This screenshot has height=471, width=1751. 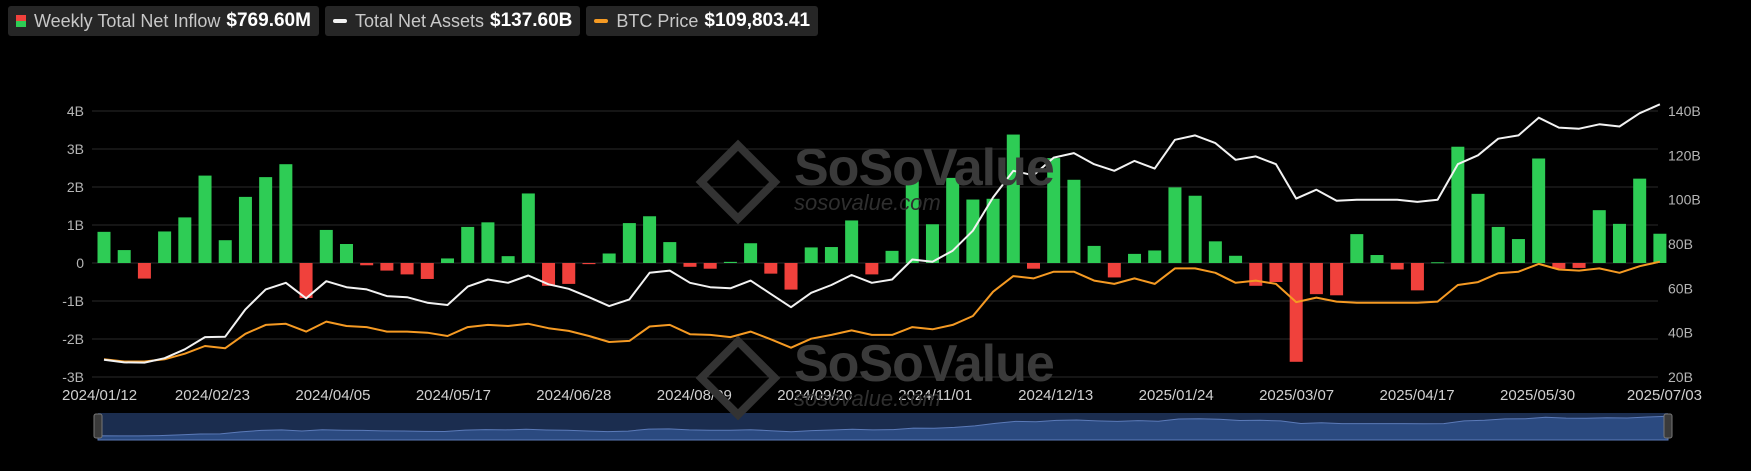 I want to click on y-left-tick-label: 4B, so click(x=75, y=111).